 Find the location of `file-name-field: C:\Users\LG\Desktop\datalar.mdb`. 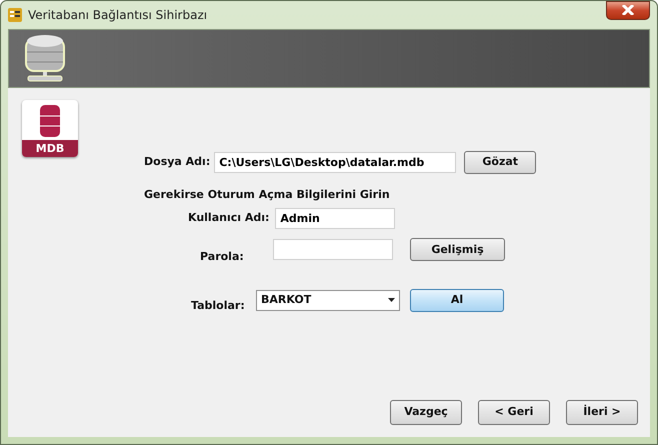

file-name-field: C:\Users\LG\Desktop\datalar.mdb is located at coordinates (335, 162).